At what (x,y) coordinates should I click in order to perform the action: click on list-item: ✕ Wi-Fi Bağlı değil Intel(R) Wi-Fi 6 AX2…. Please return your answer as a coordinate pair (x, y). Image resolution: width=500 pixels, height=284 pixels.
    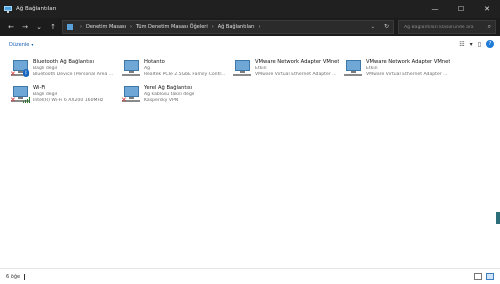
    Looking at the image, I should click on (60, 95).